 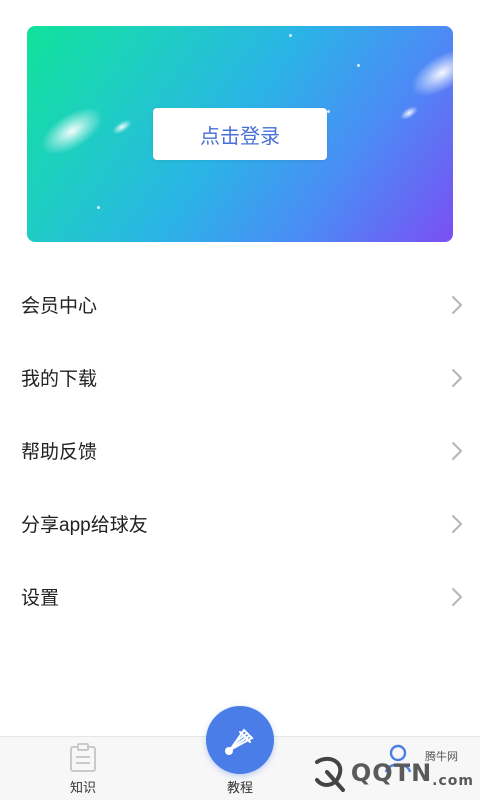 I want to click on menu-item-help-feedback: 帮助反馈, so click(x=240, y=450).